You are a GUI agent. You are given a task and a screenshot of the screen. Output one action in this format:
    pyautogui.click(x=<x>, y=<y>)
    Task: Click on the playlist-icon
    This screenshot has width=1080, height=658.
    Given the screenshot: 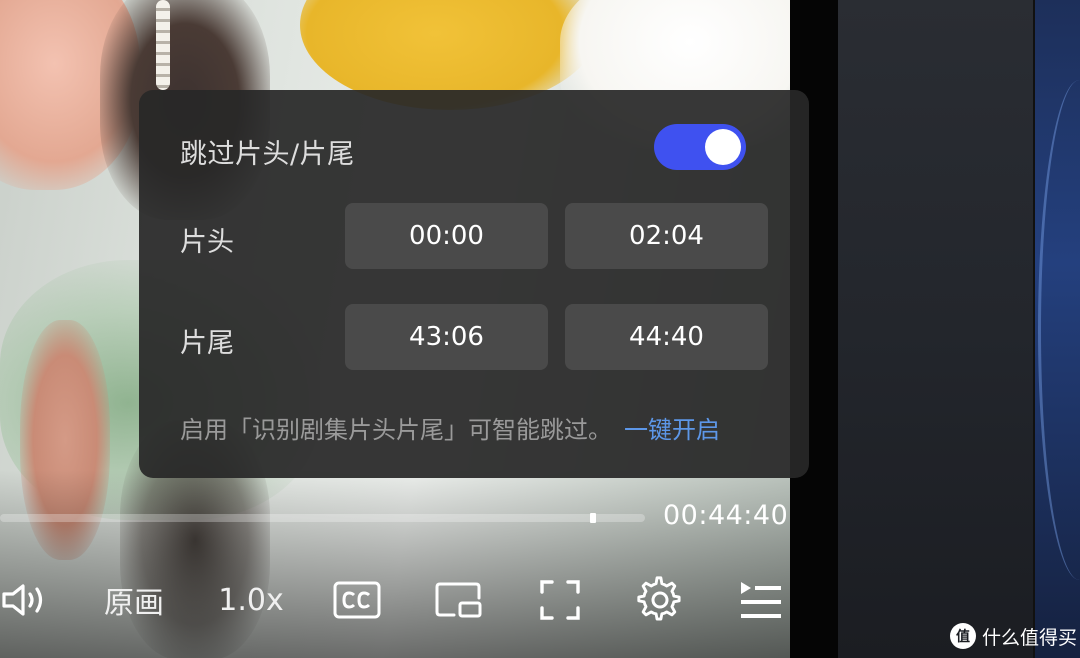 What is the action you would take?
    pyautogui.click(x=761, y=600)
    